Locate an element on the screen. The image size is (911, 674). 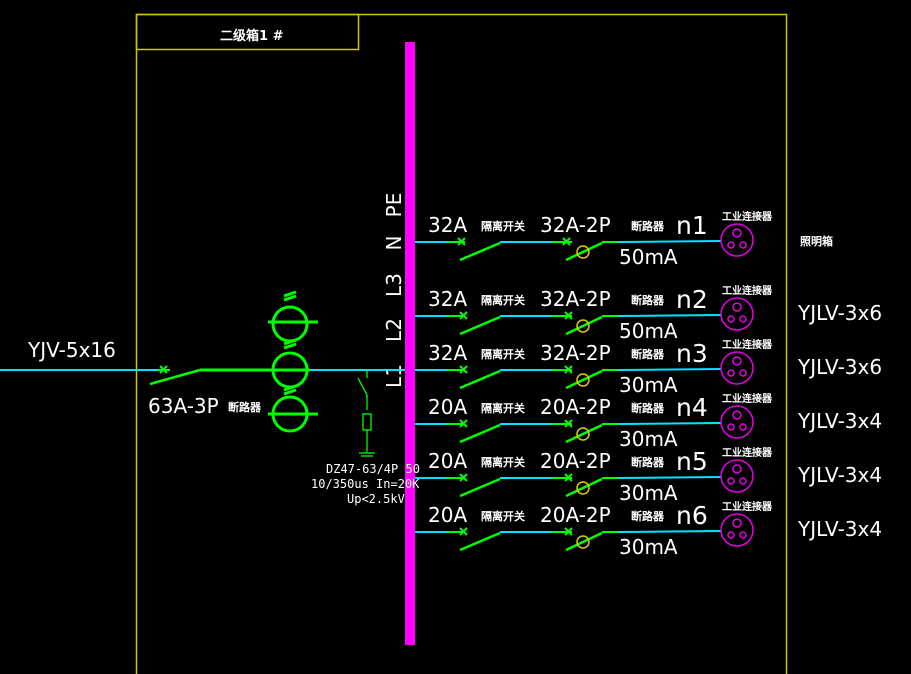
bus-label-pe: PE is located at coordinates (394, 205).